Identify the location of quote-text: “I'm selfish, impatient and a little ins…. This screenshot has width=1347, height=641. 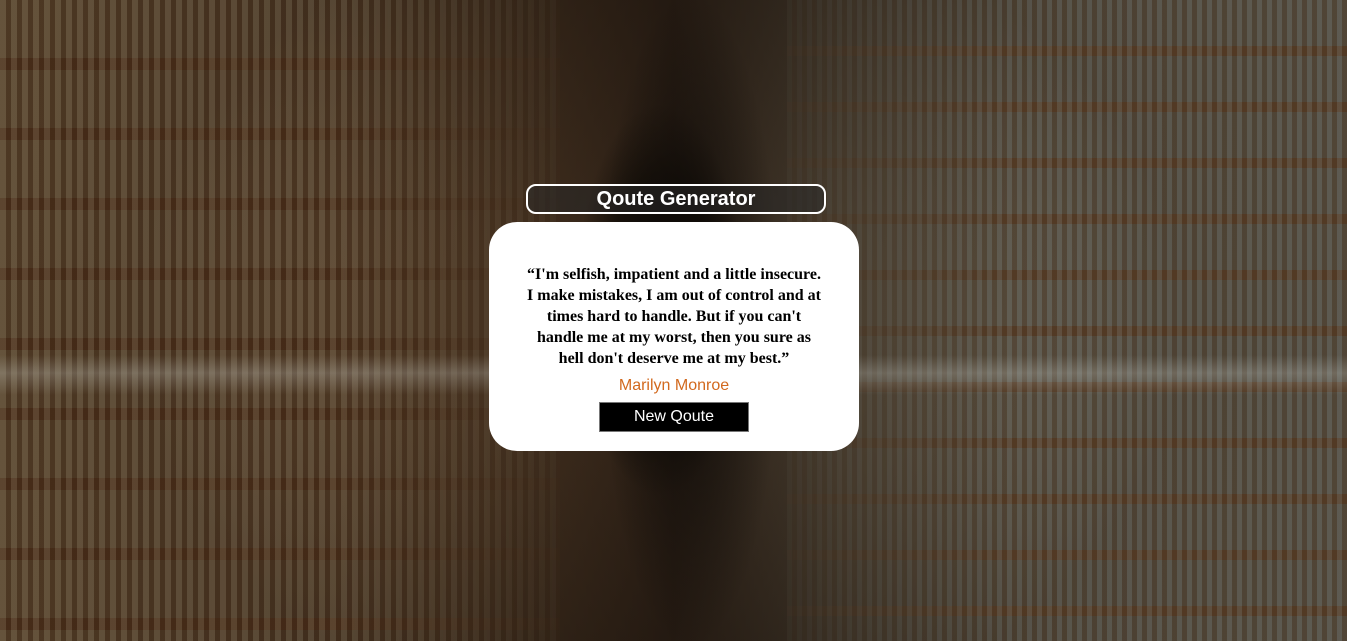
(674, 316).